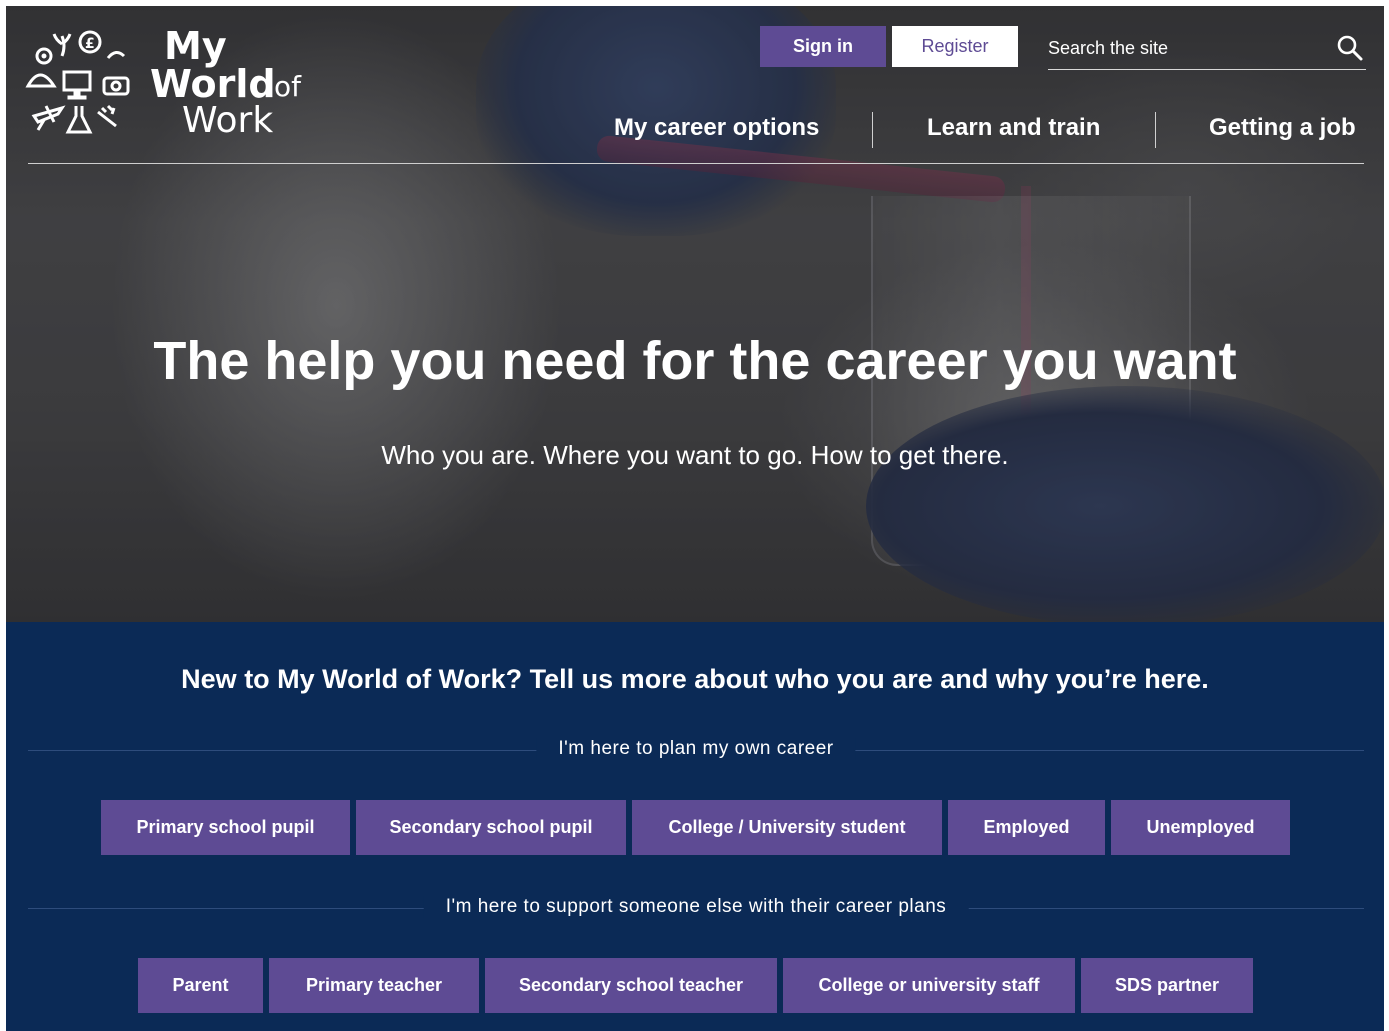 The image size is (1389, 1031). I want to click on nav-my-career-options: My career options, so click(716, 128).